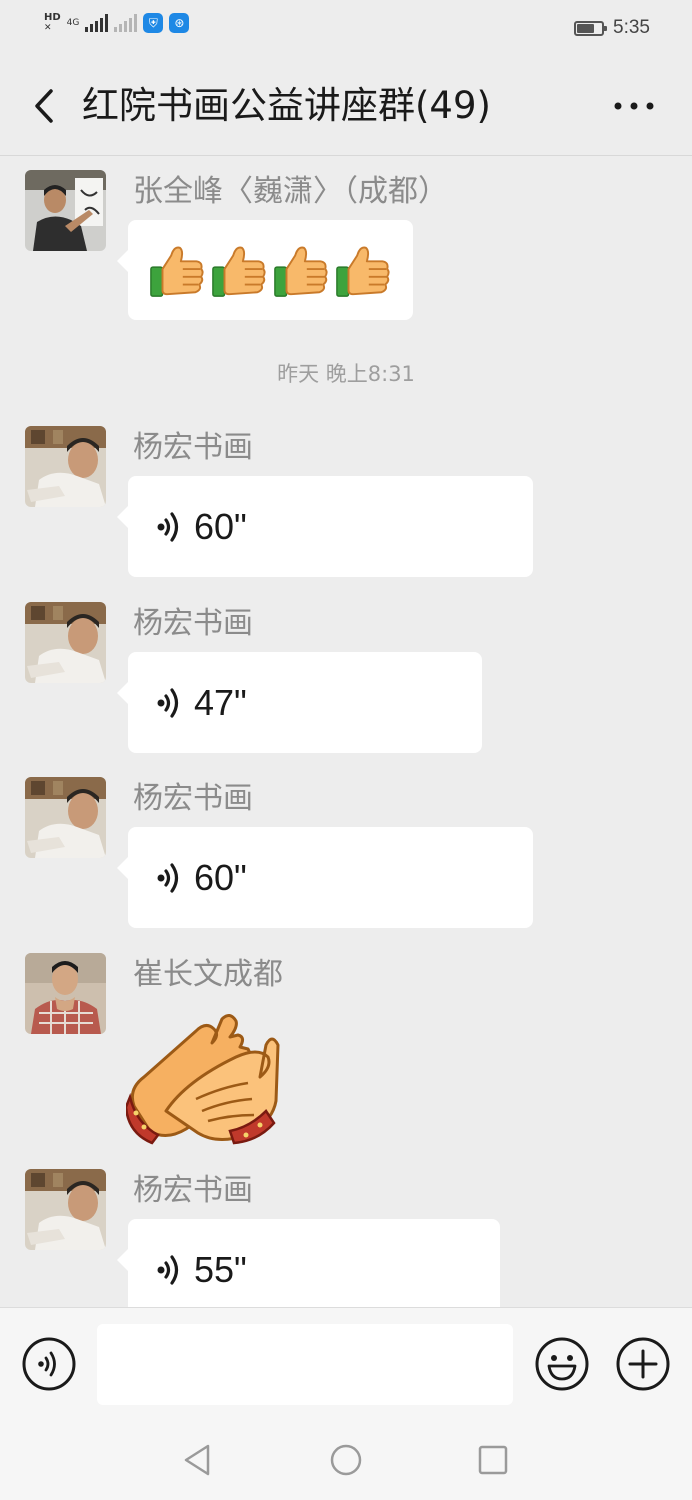 Image resolution: width=692 pixels, height=1500 pixels. I want to click on battery-level, so click(586, 28).